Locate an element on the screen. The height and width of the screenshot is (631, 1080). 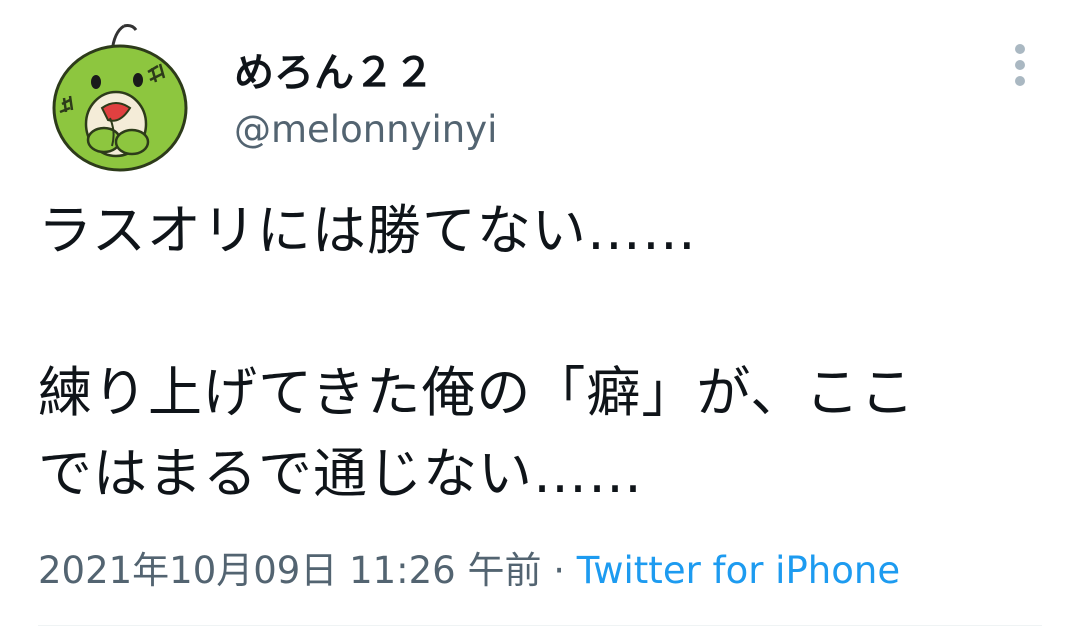
divider is located at coordinates (540, 625).